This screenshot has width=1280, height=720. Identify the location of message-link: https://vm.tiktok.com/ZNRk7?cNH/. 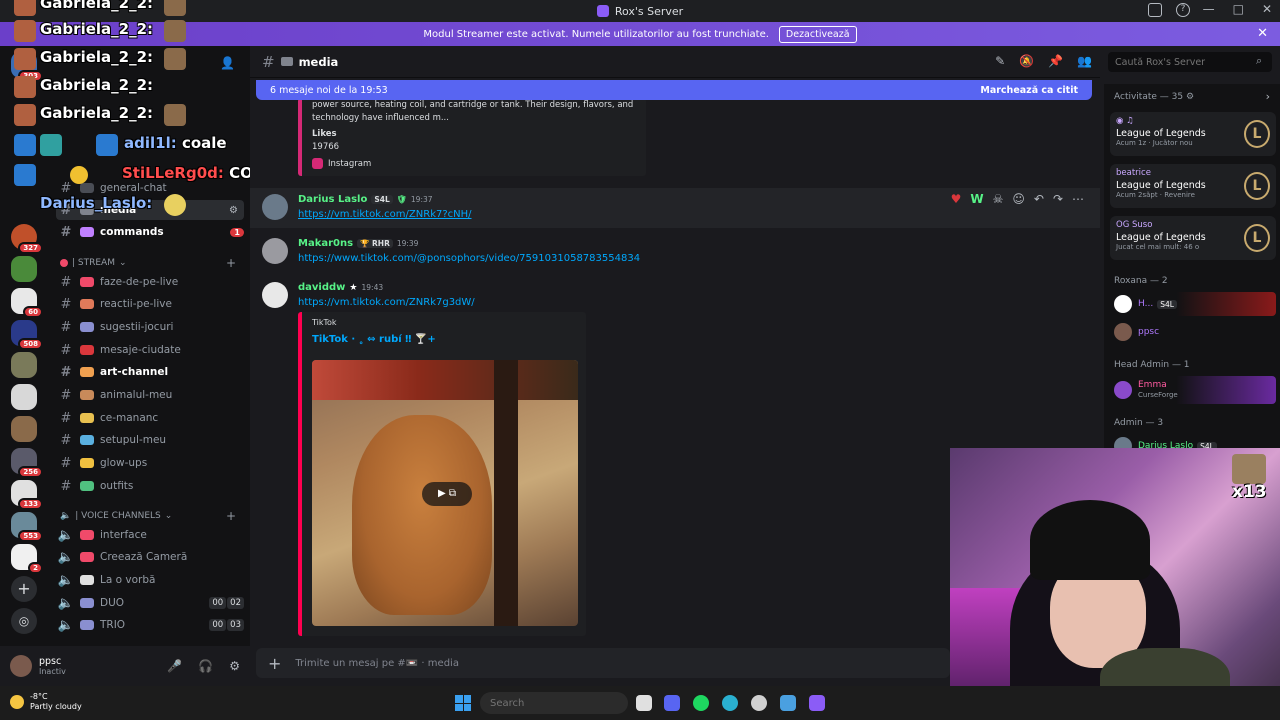
(385, 214).